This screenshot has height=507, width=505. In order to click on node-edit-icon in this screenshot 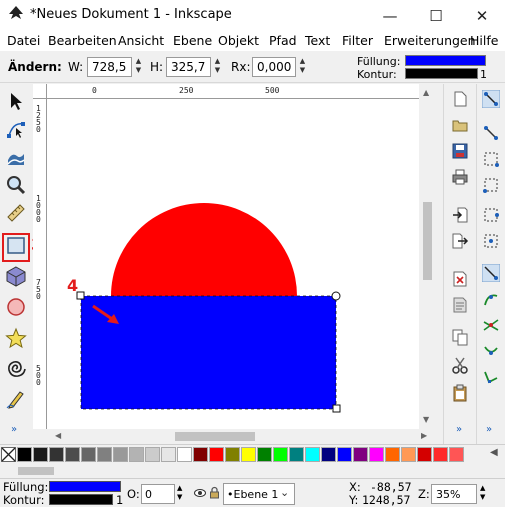, I will do `click(16, 129)`.